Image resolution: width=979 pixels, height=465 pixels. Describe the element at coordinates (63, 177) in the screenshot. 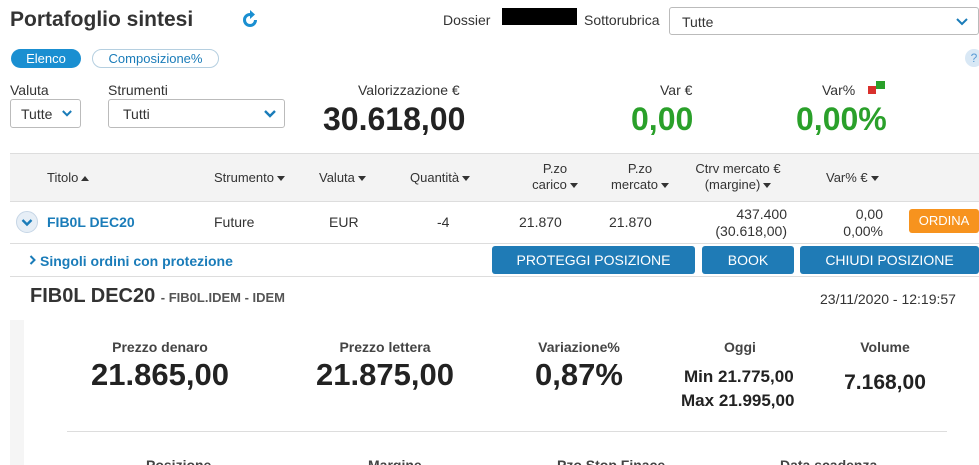

I see `th-titolo-label: Titolo` at that location.